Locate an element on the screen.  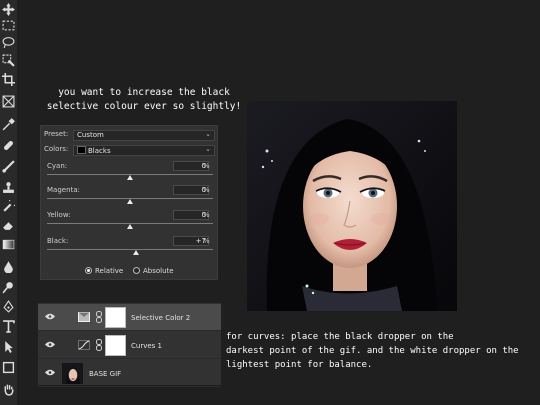
layer-selective-color-2: Selective Color 2 is located at coordinates (129, 317).